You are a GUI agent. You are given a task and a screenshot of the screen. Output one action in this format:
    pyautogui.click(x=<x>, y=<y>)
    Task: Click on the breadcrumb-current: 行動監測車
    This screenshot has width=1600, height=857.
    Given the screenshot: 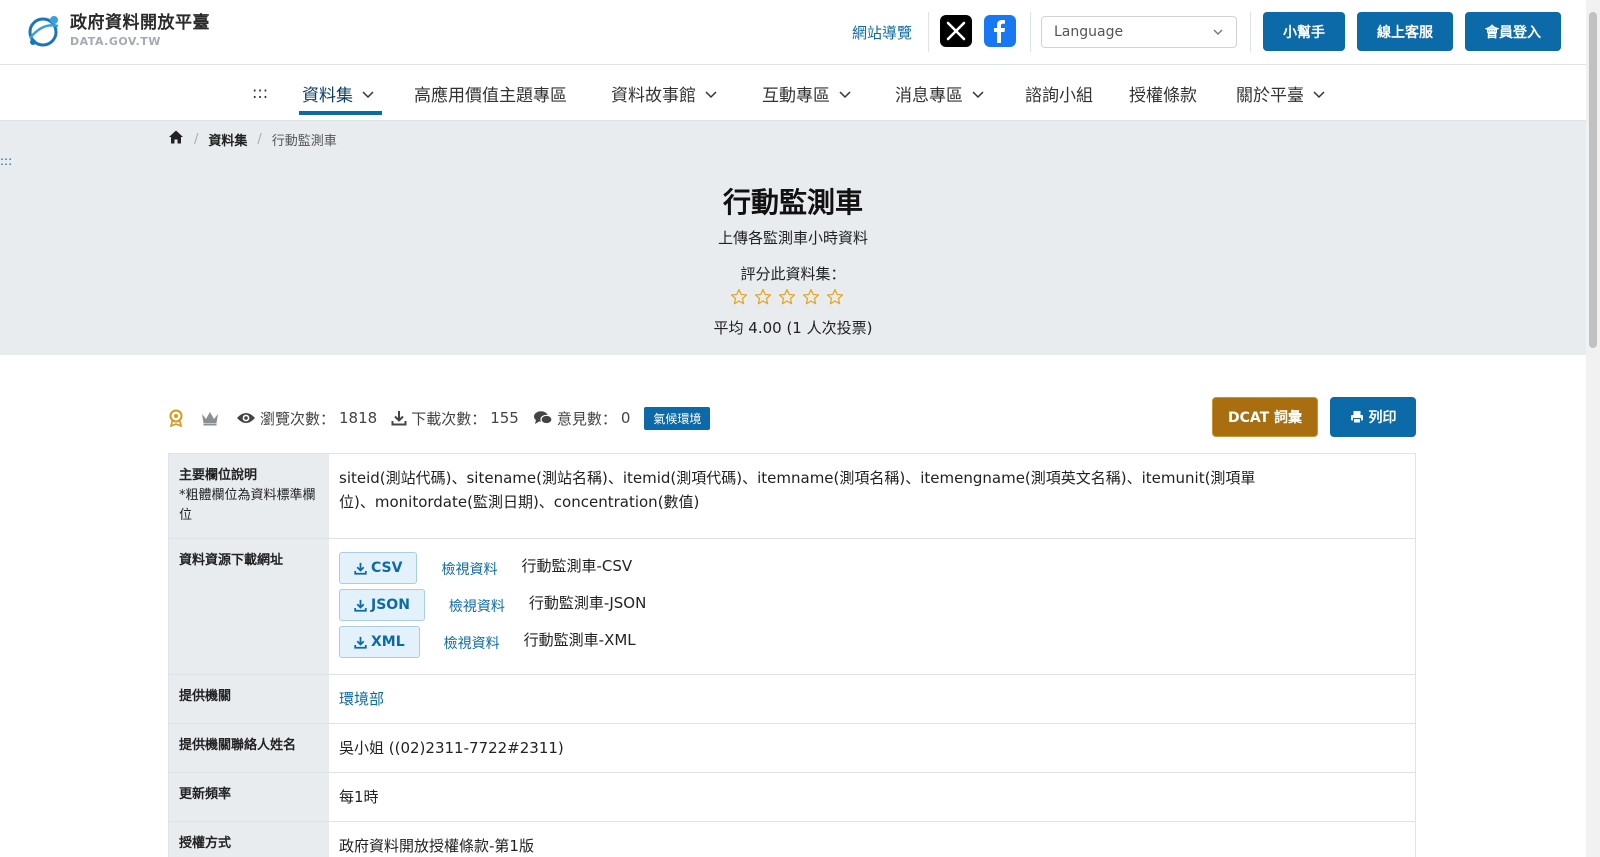 What is the action you would take?
    pyautogui.click(x=304, y=141)
    